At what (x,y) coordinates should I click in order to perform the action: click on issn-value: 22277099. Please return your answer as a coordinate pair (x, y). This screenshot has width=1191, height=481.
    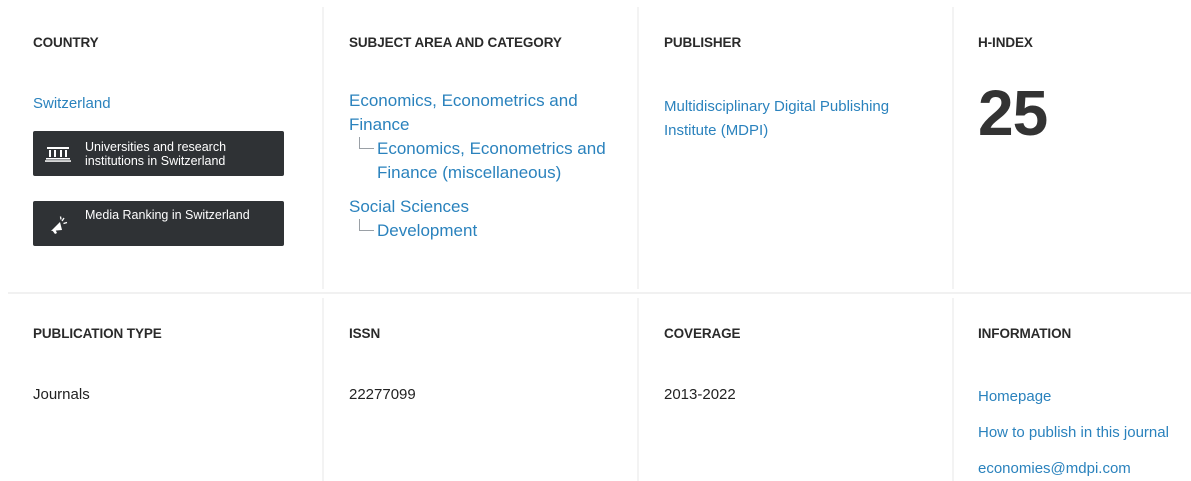
    Looking at the image, I should click on (382, 394).